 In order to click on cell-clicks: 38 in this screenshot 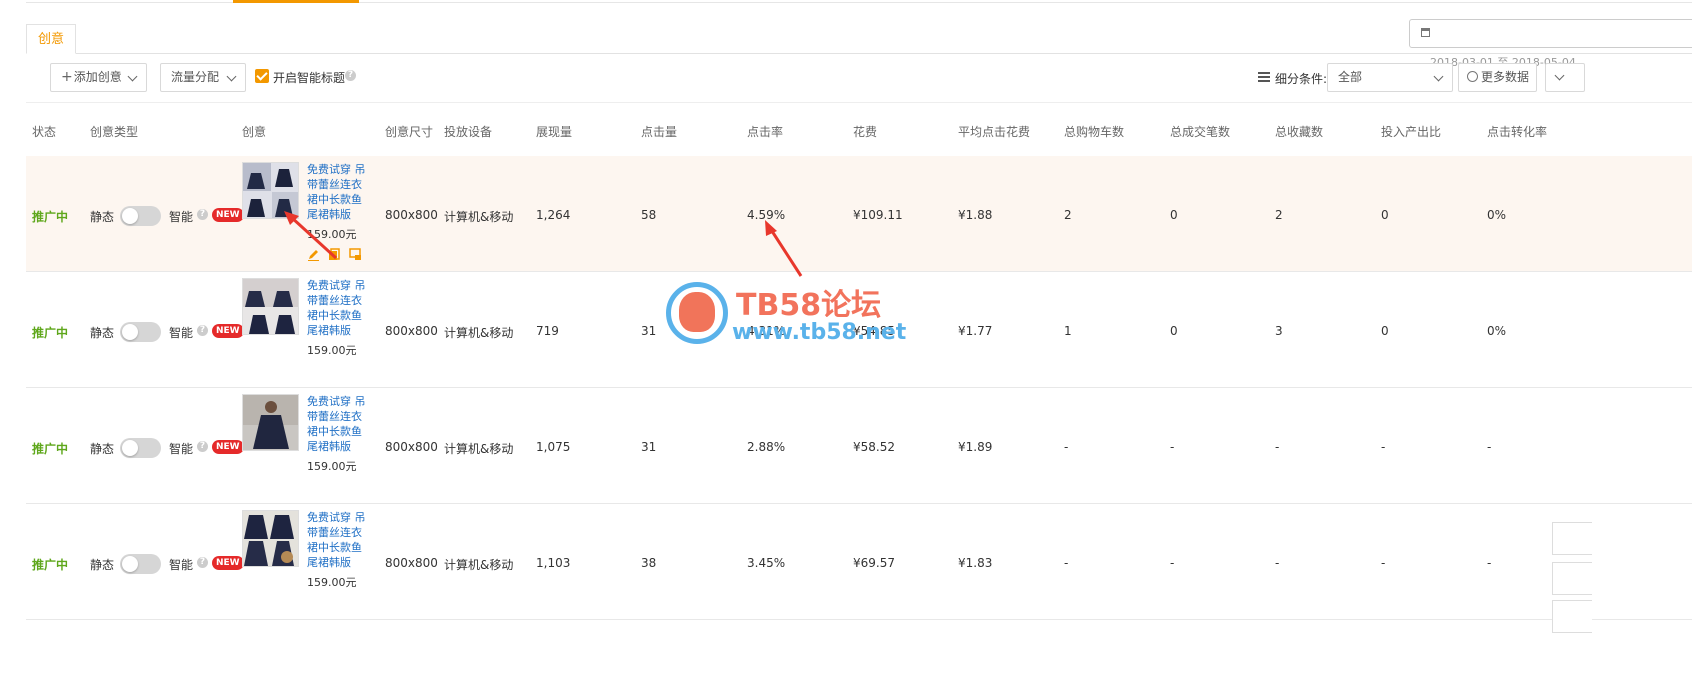, I will do `click(649, 563)`.